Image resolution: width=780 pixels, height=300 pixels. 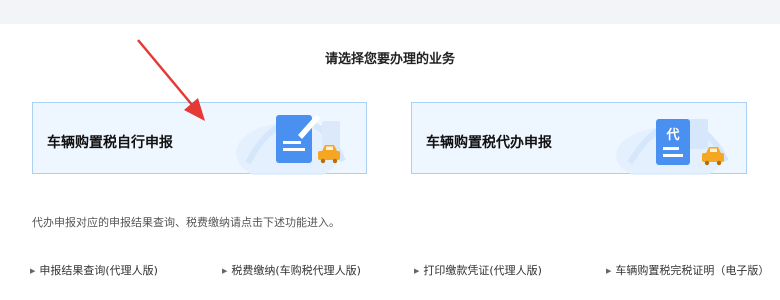 I want to click on link-tax-certificate: ▶ 车辆购置税完税证明（电子版）, so click(x=687, y=270).